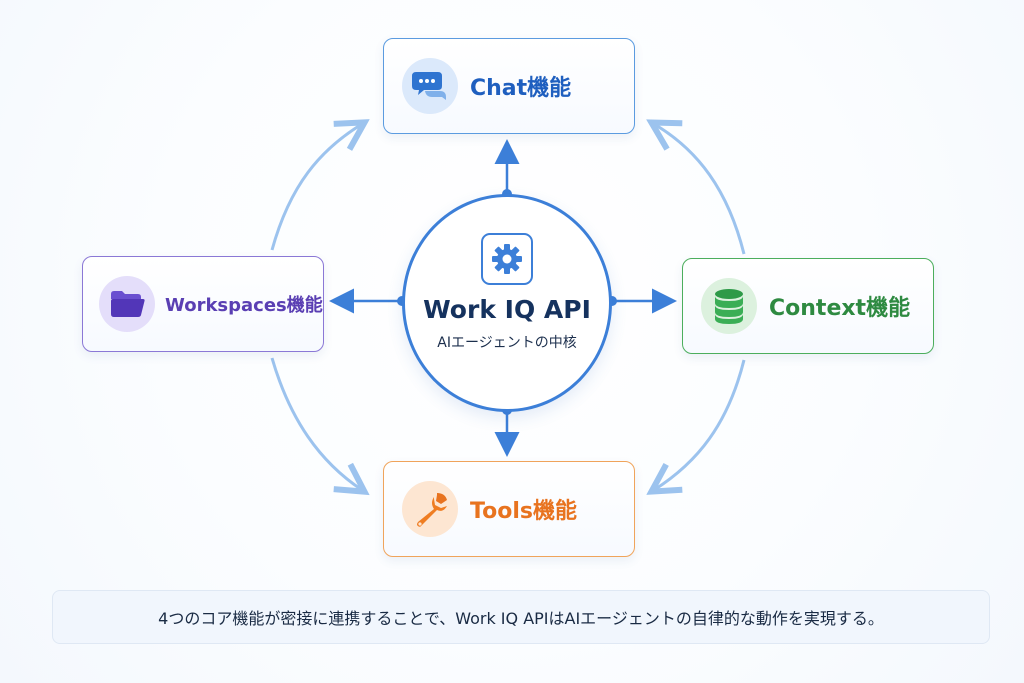  I want to click on node-context: Context機能, so click(808, 306).